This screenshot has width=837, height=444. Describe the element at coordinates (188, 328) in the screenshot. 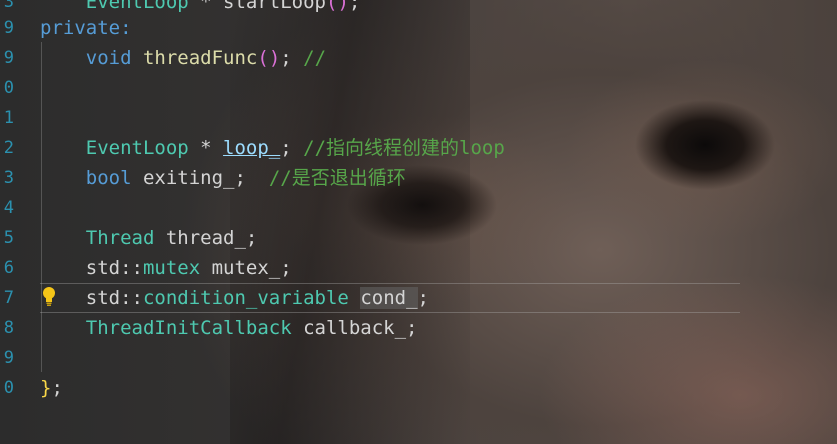

I see `type-name: ThreadInitCallback` at that location.